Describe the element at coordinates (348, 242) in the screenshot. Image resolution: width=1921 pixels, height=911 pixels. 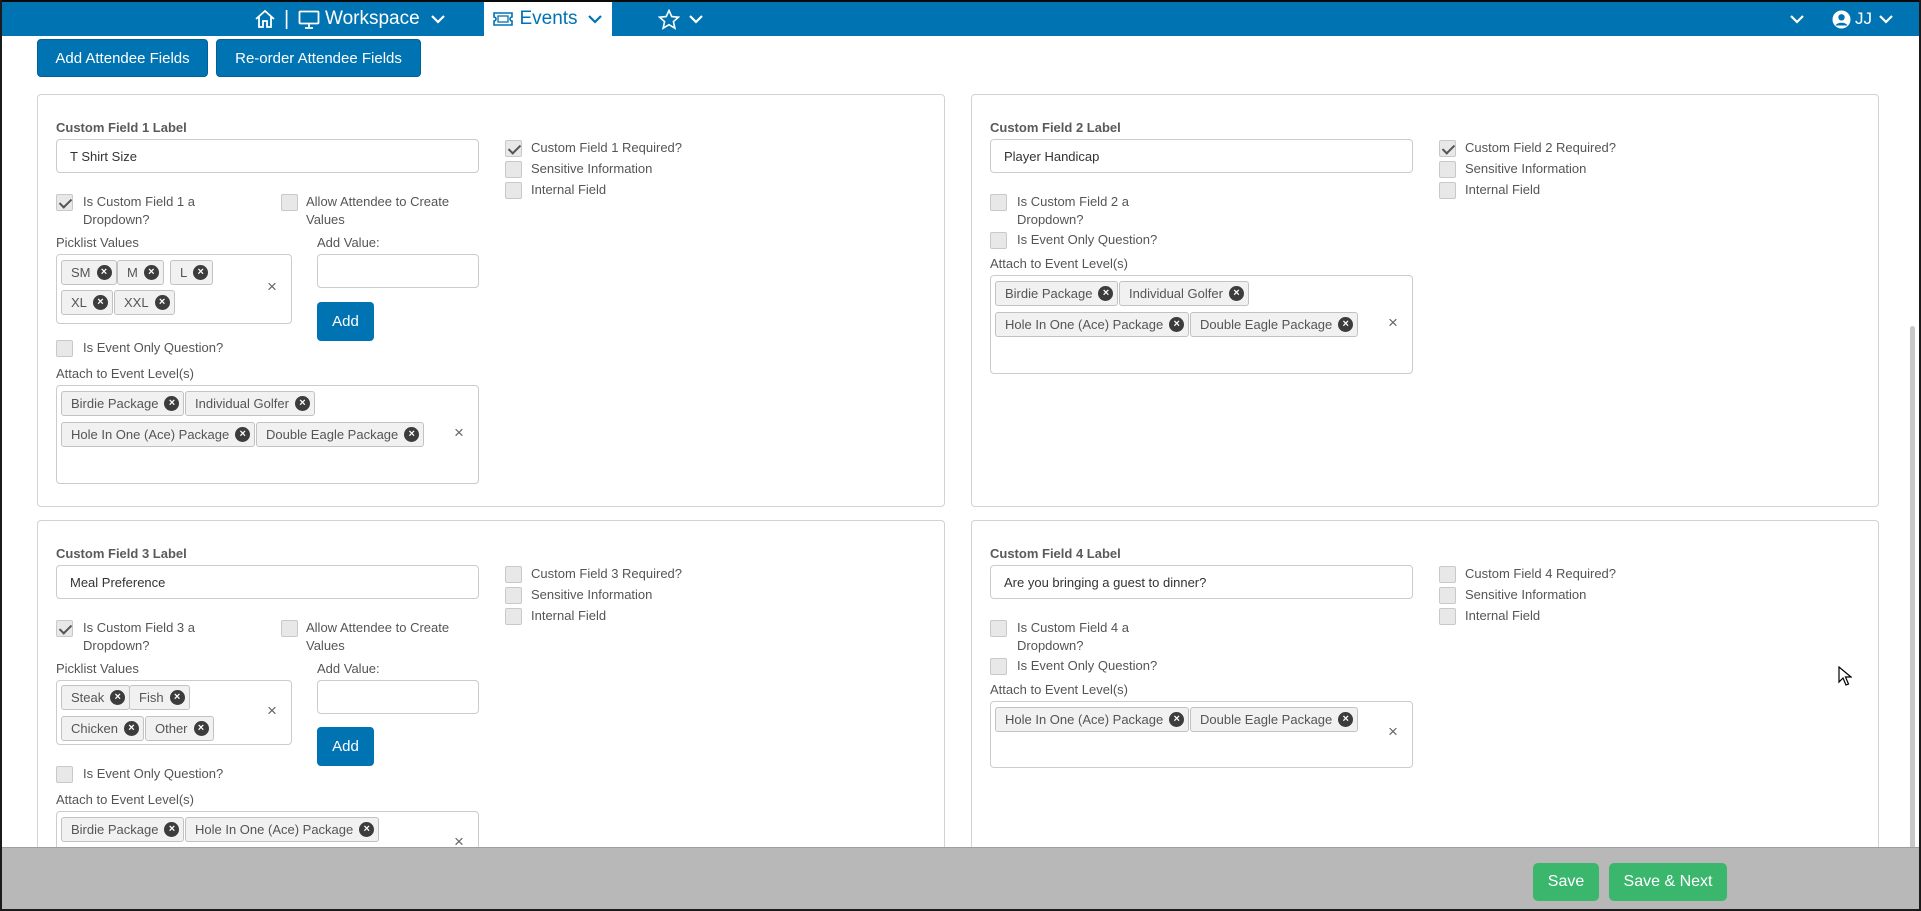
I see `field-1-add-value-label: Add Value:` at that location.